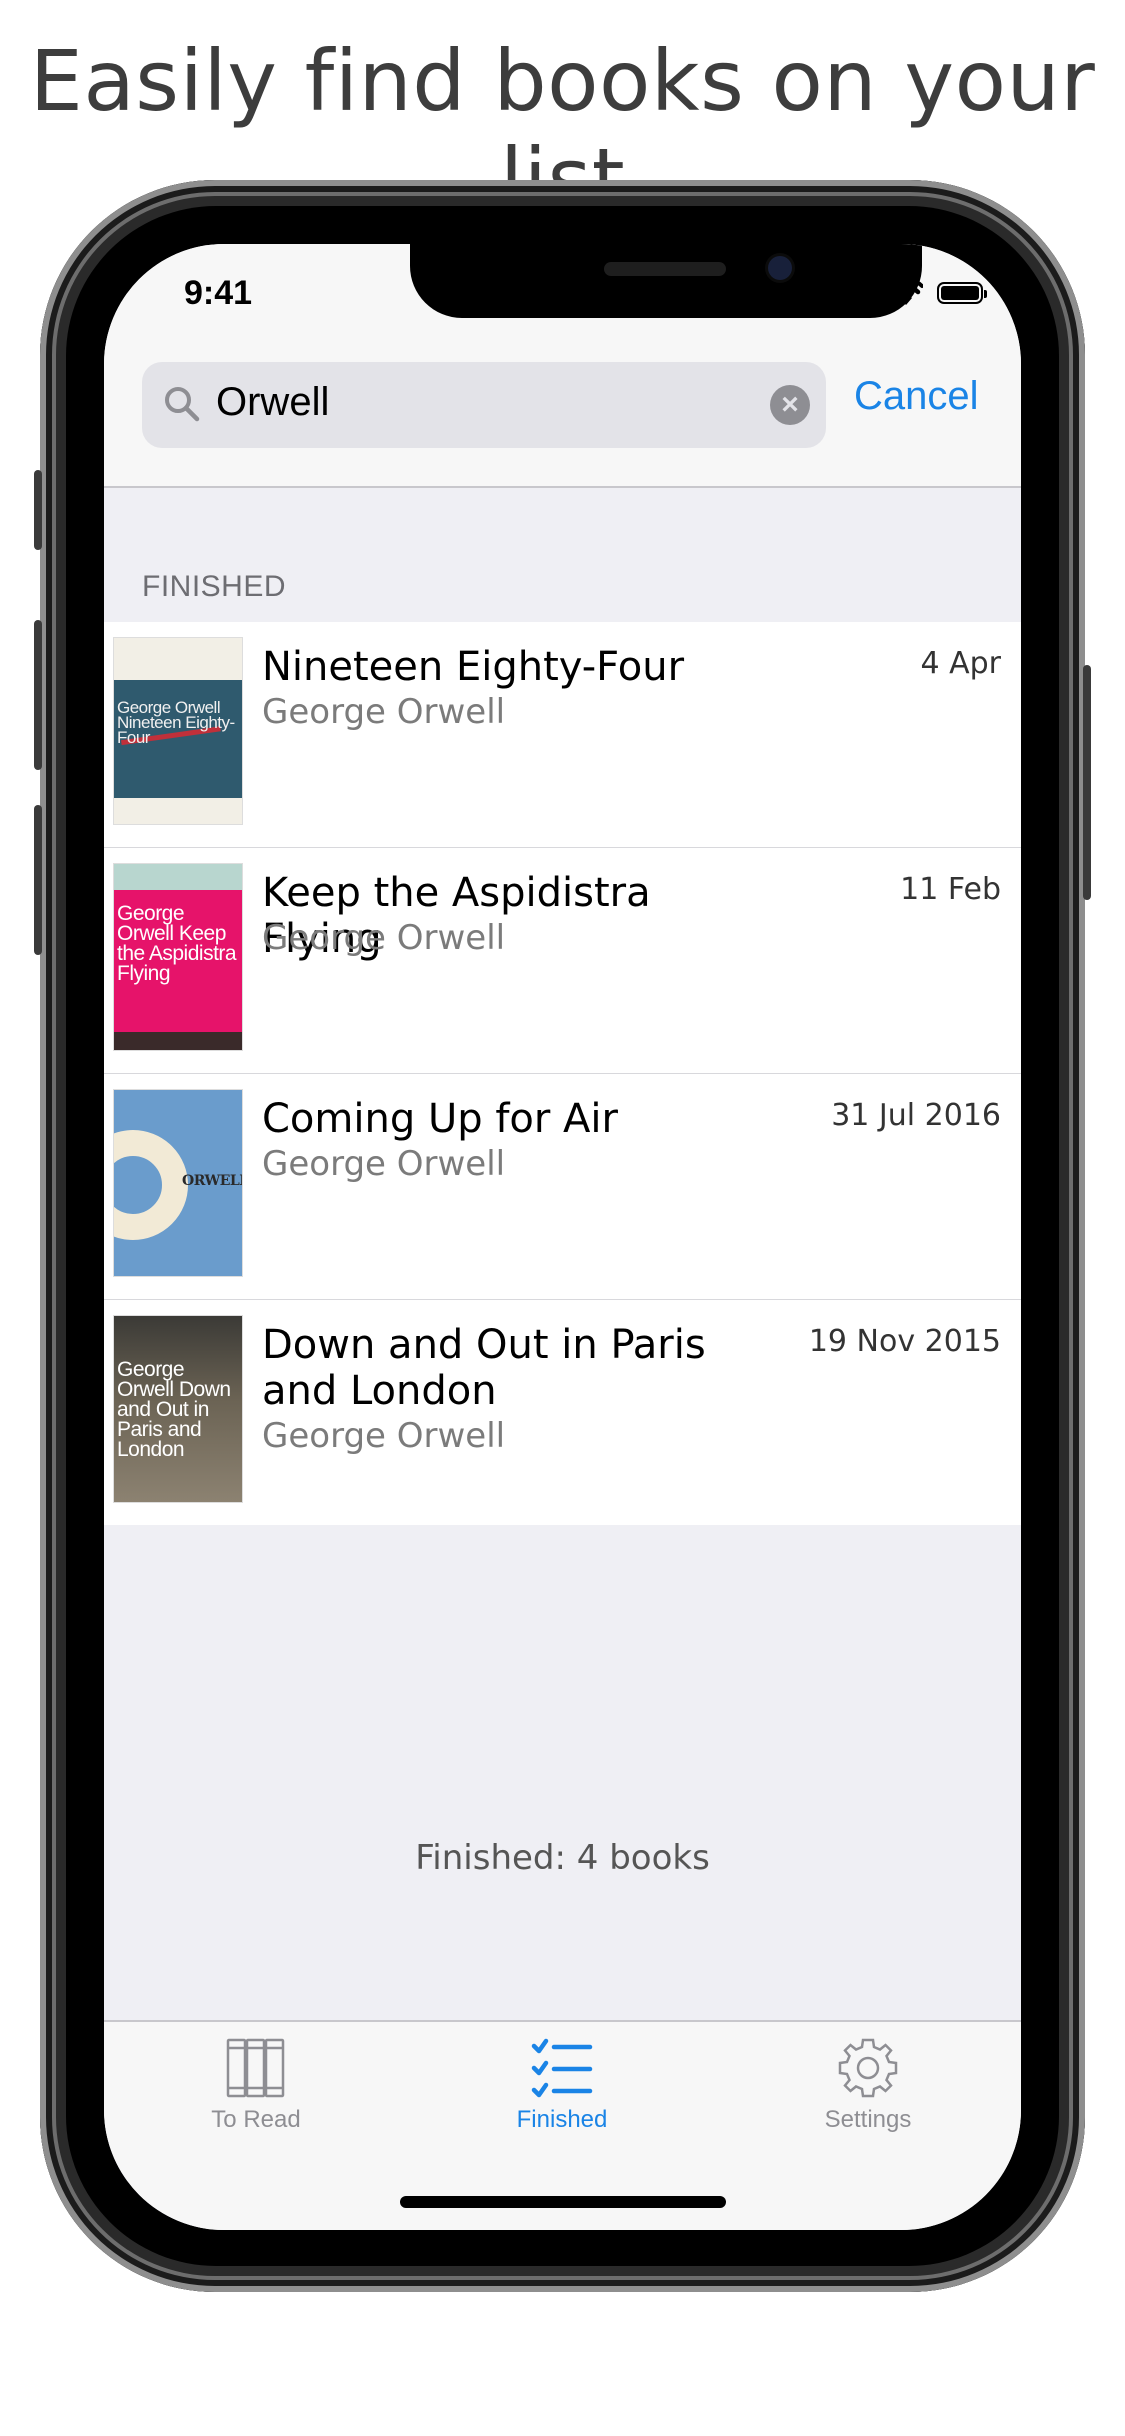 The image size is (1125, 2436). I want to click on books-icon, so click(255, 2068).